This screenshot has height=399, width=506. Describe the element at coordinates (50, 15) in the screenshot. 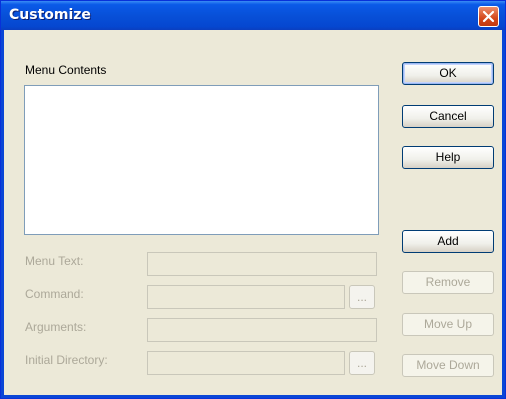

I see `dialog-title: Customize` at that location.